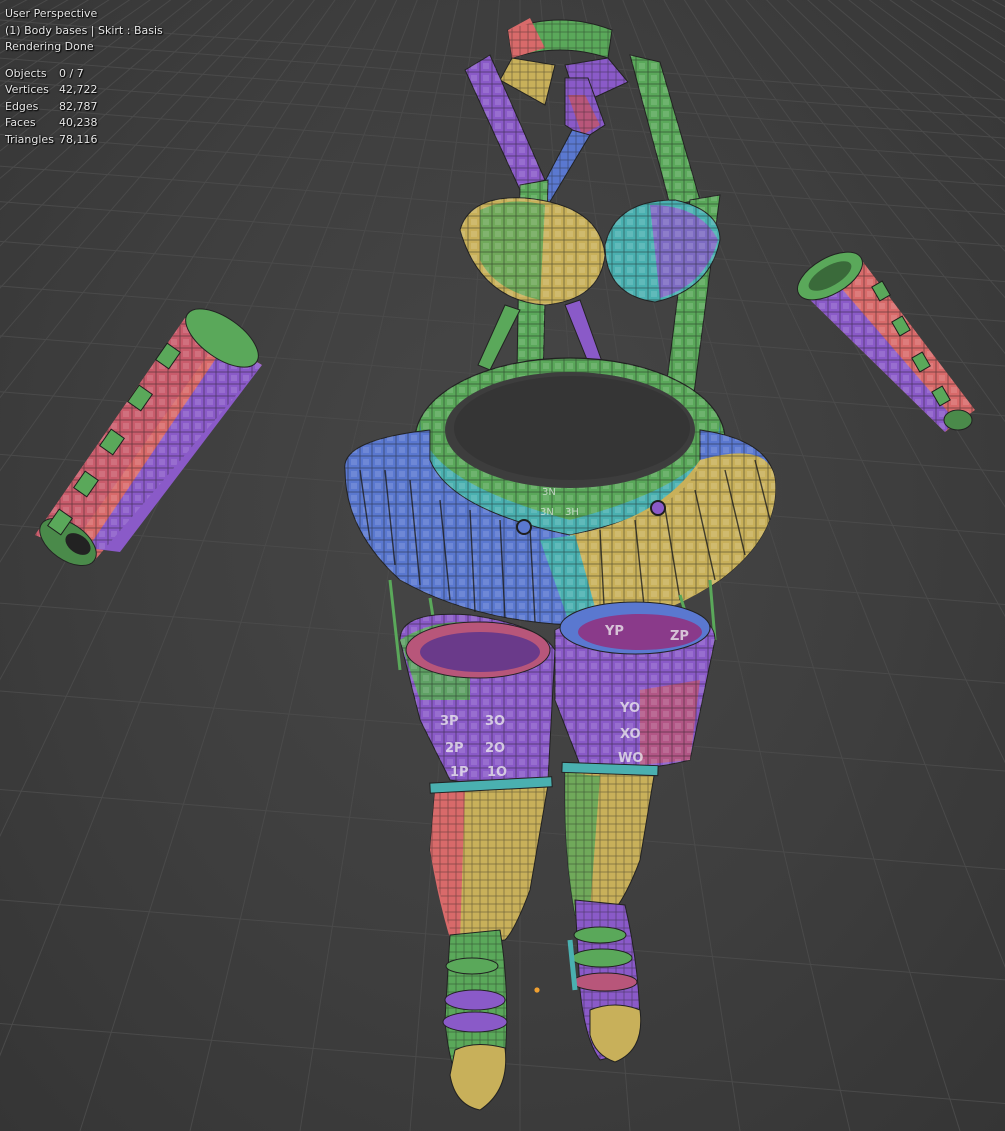  Describe the element at coordinates (149, 437) in the screenshot. I see `left-arm-guard-mesh` at that location.